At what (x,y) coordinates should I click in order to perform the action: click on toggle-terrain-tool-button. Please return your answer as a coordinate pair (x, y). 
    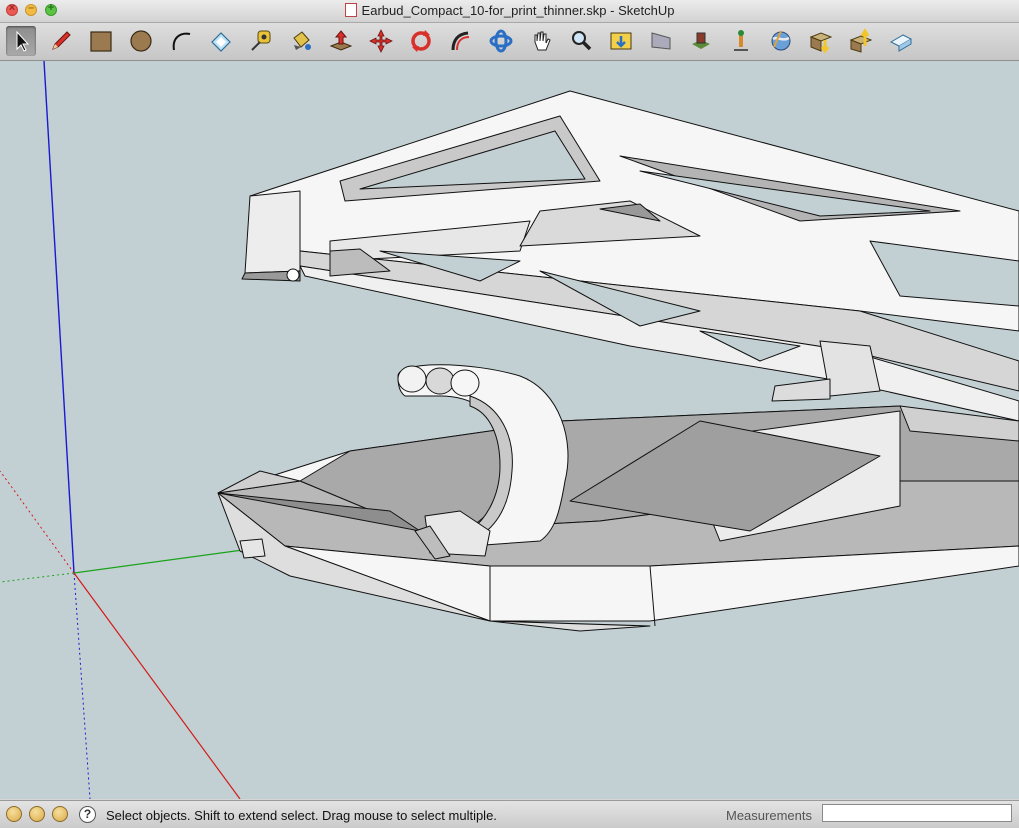
    Looking at the image, I should click on (781, 41).